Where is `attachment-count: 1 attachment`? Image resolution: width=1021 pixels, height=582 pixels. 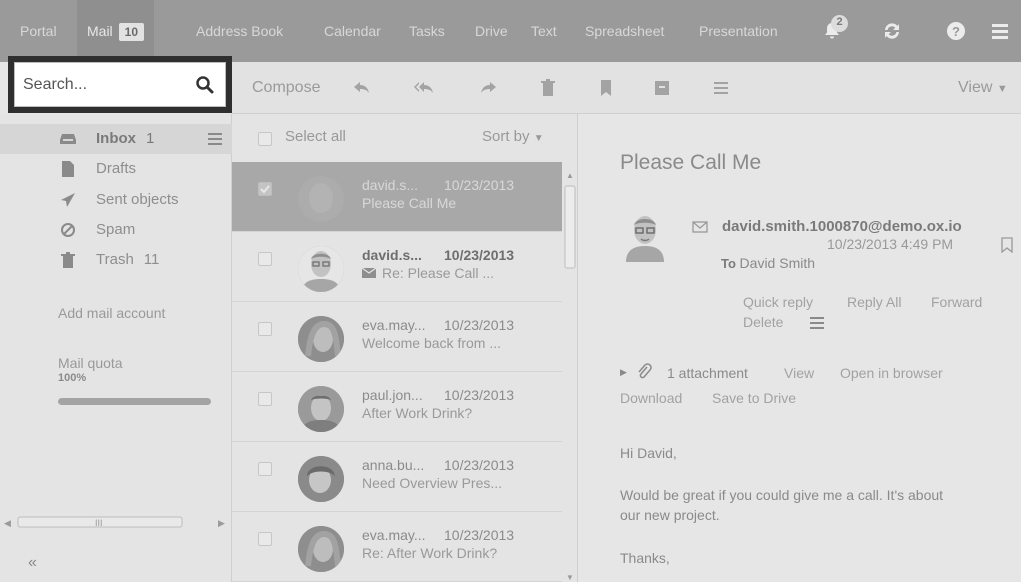
attachment-count: 1 attachment is located at coordinates (707, 373).